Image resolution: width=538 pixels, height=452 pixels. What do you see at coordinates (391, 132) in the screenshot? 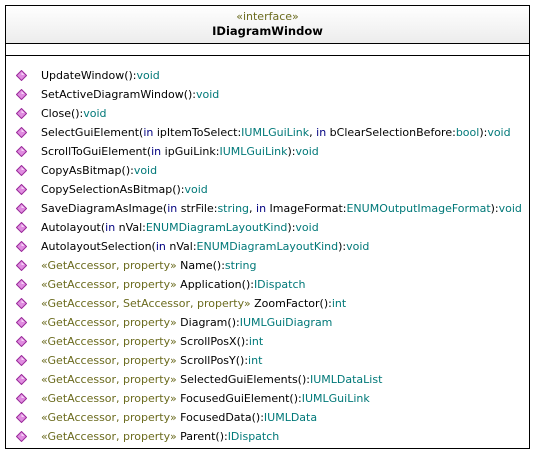
I see `param-name: bClearSelectionBefore:` at bounding box center [391, 132].